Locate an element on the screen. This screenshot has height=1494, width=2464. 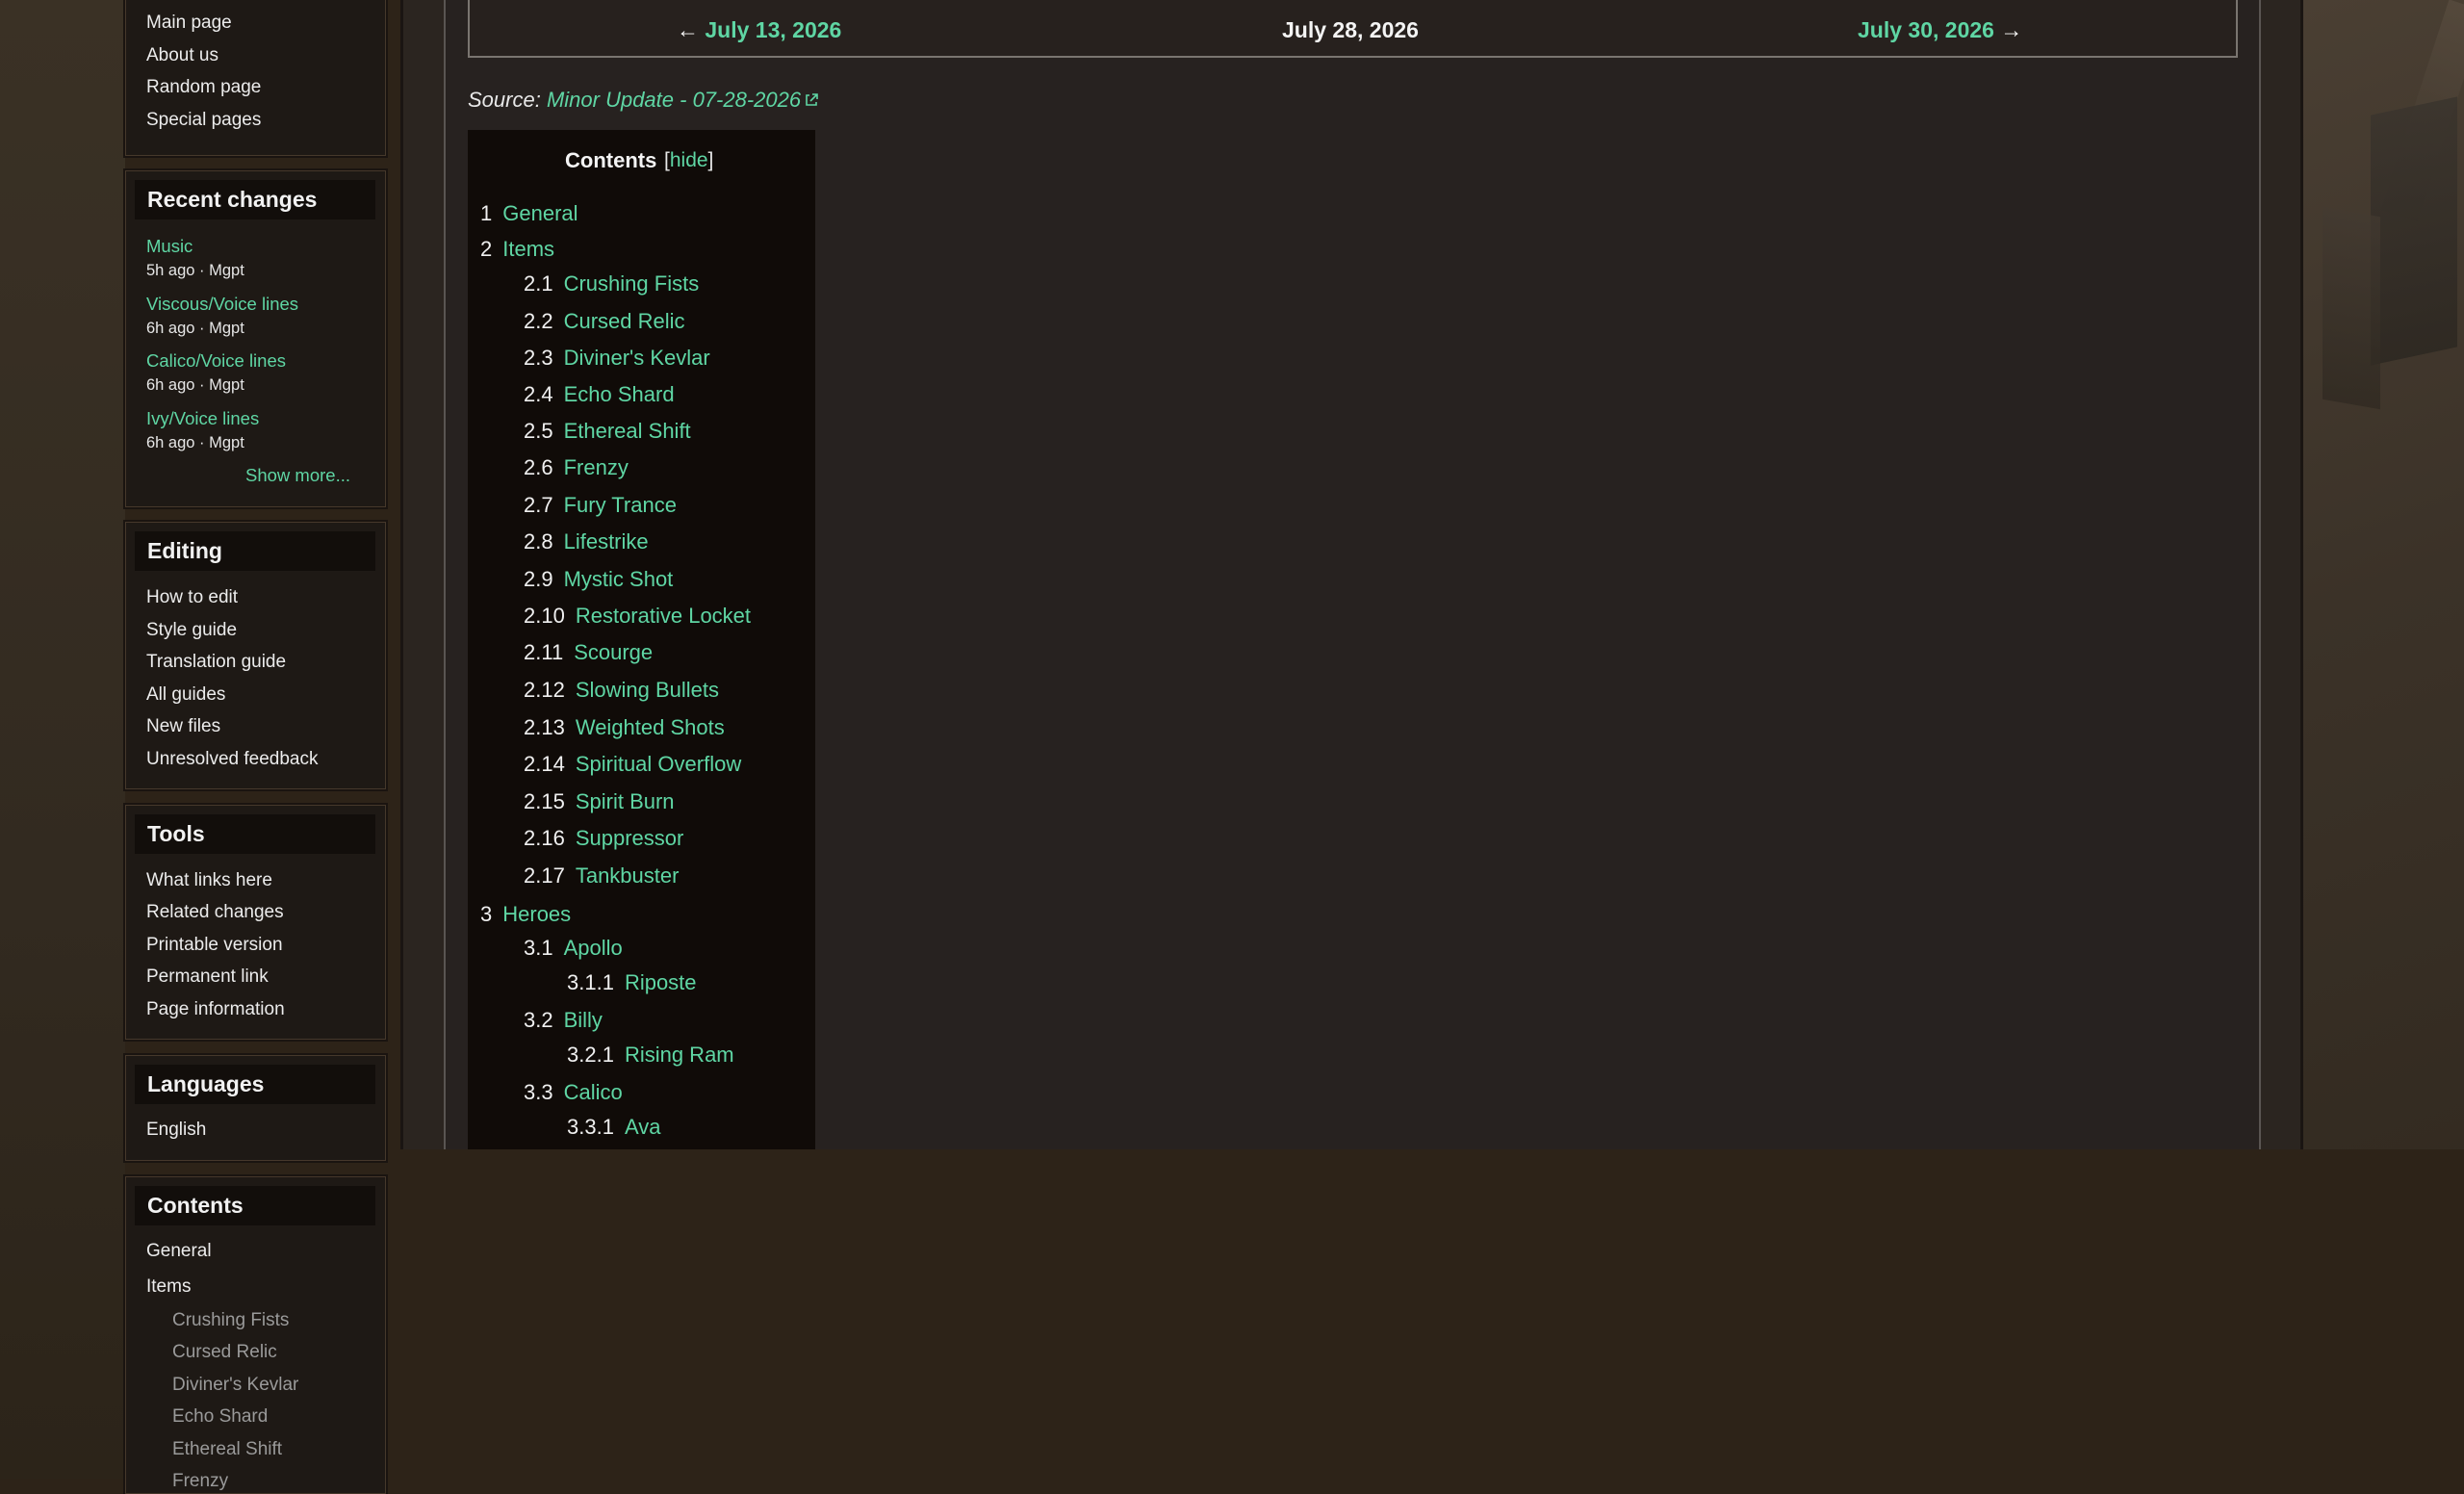
sidebar-contents-items: Items is located at coordinates (168, 1287).